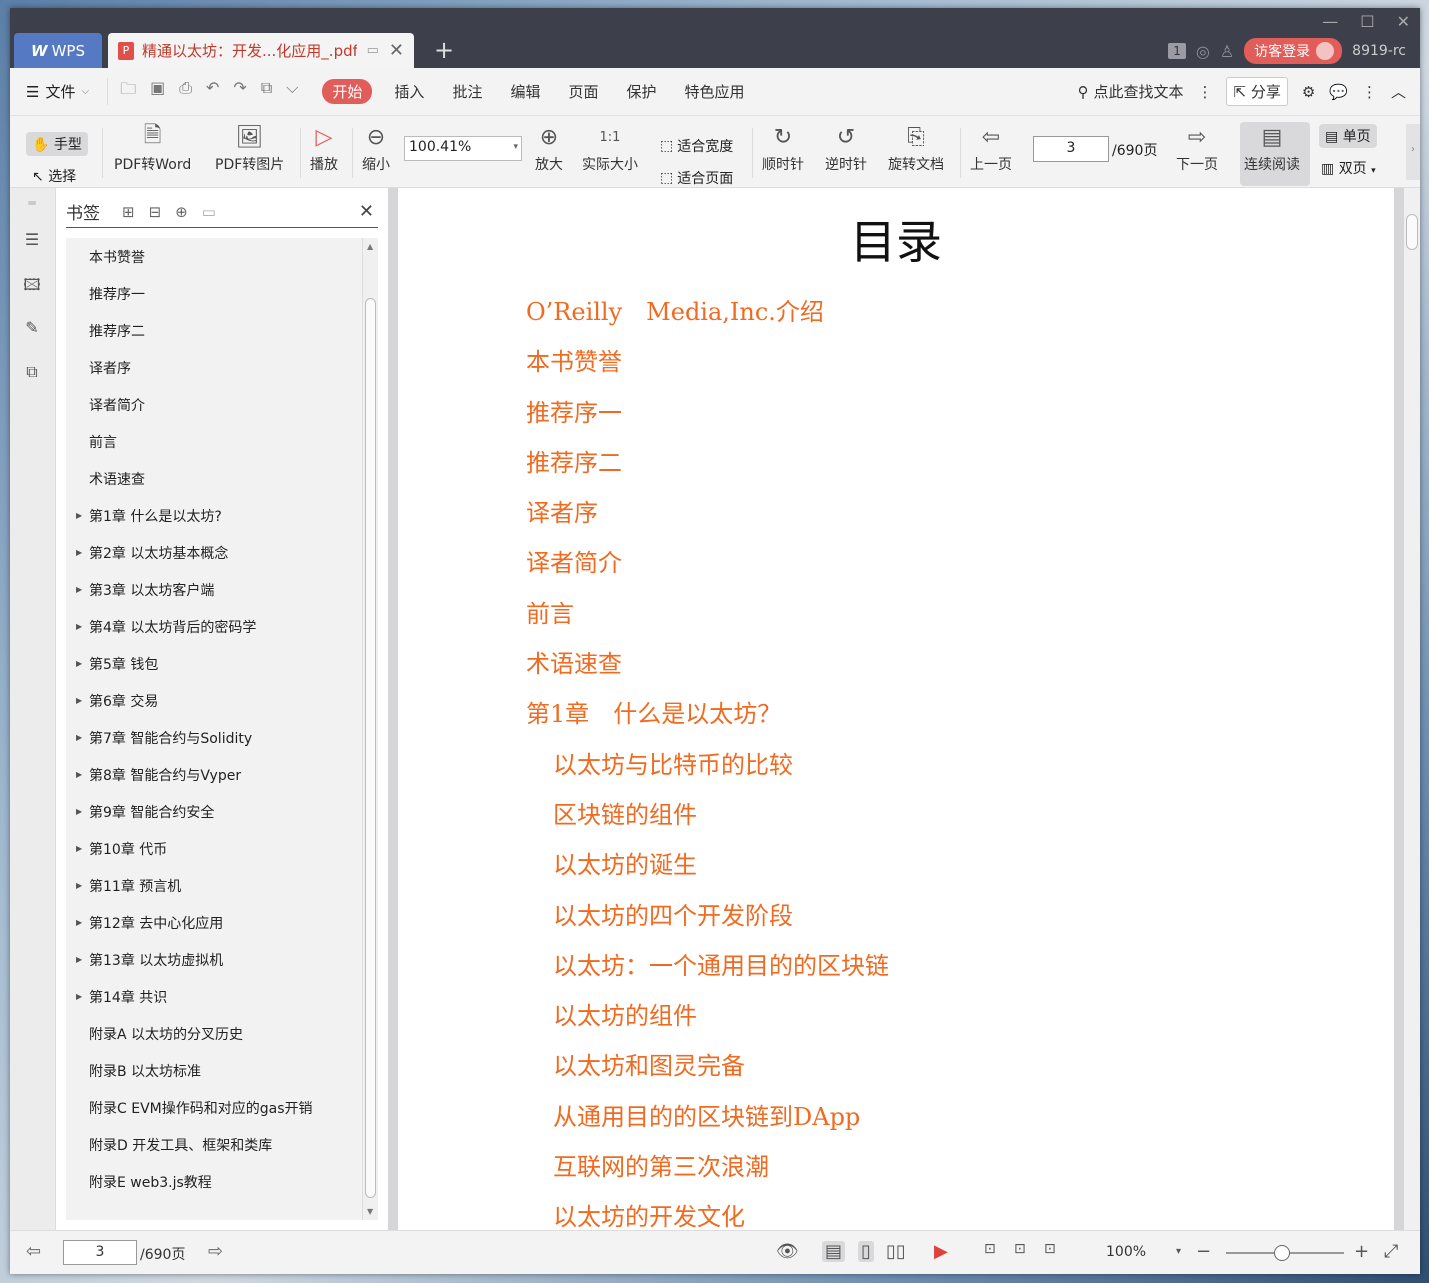 This screenshot has height=1283, width=1429. I want to click on toc-entry: 前言, so click(707, 619).